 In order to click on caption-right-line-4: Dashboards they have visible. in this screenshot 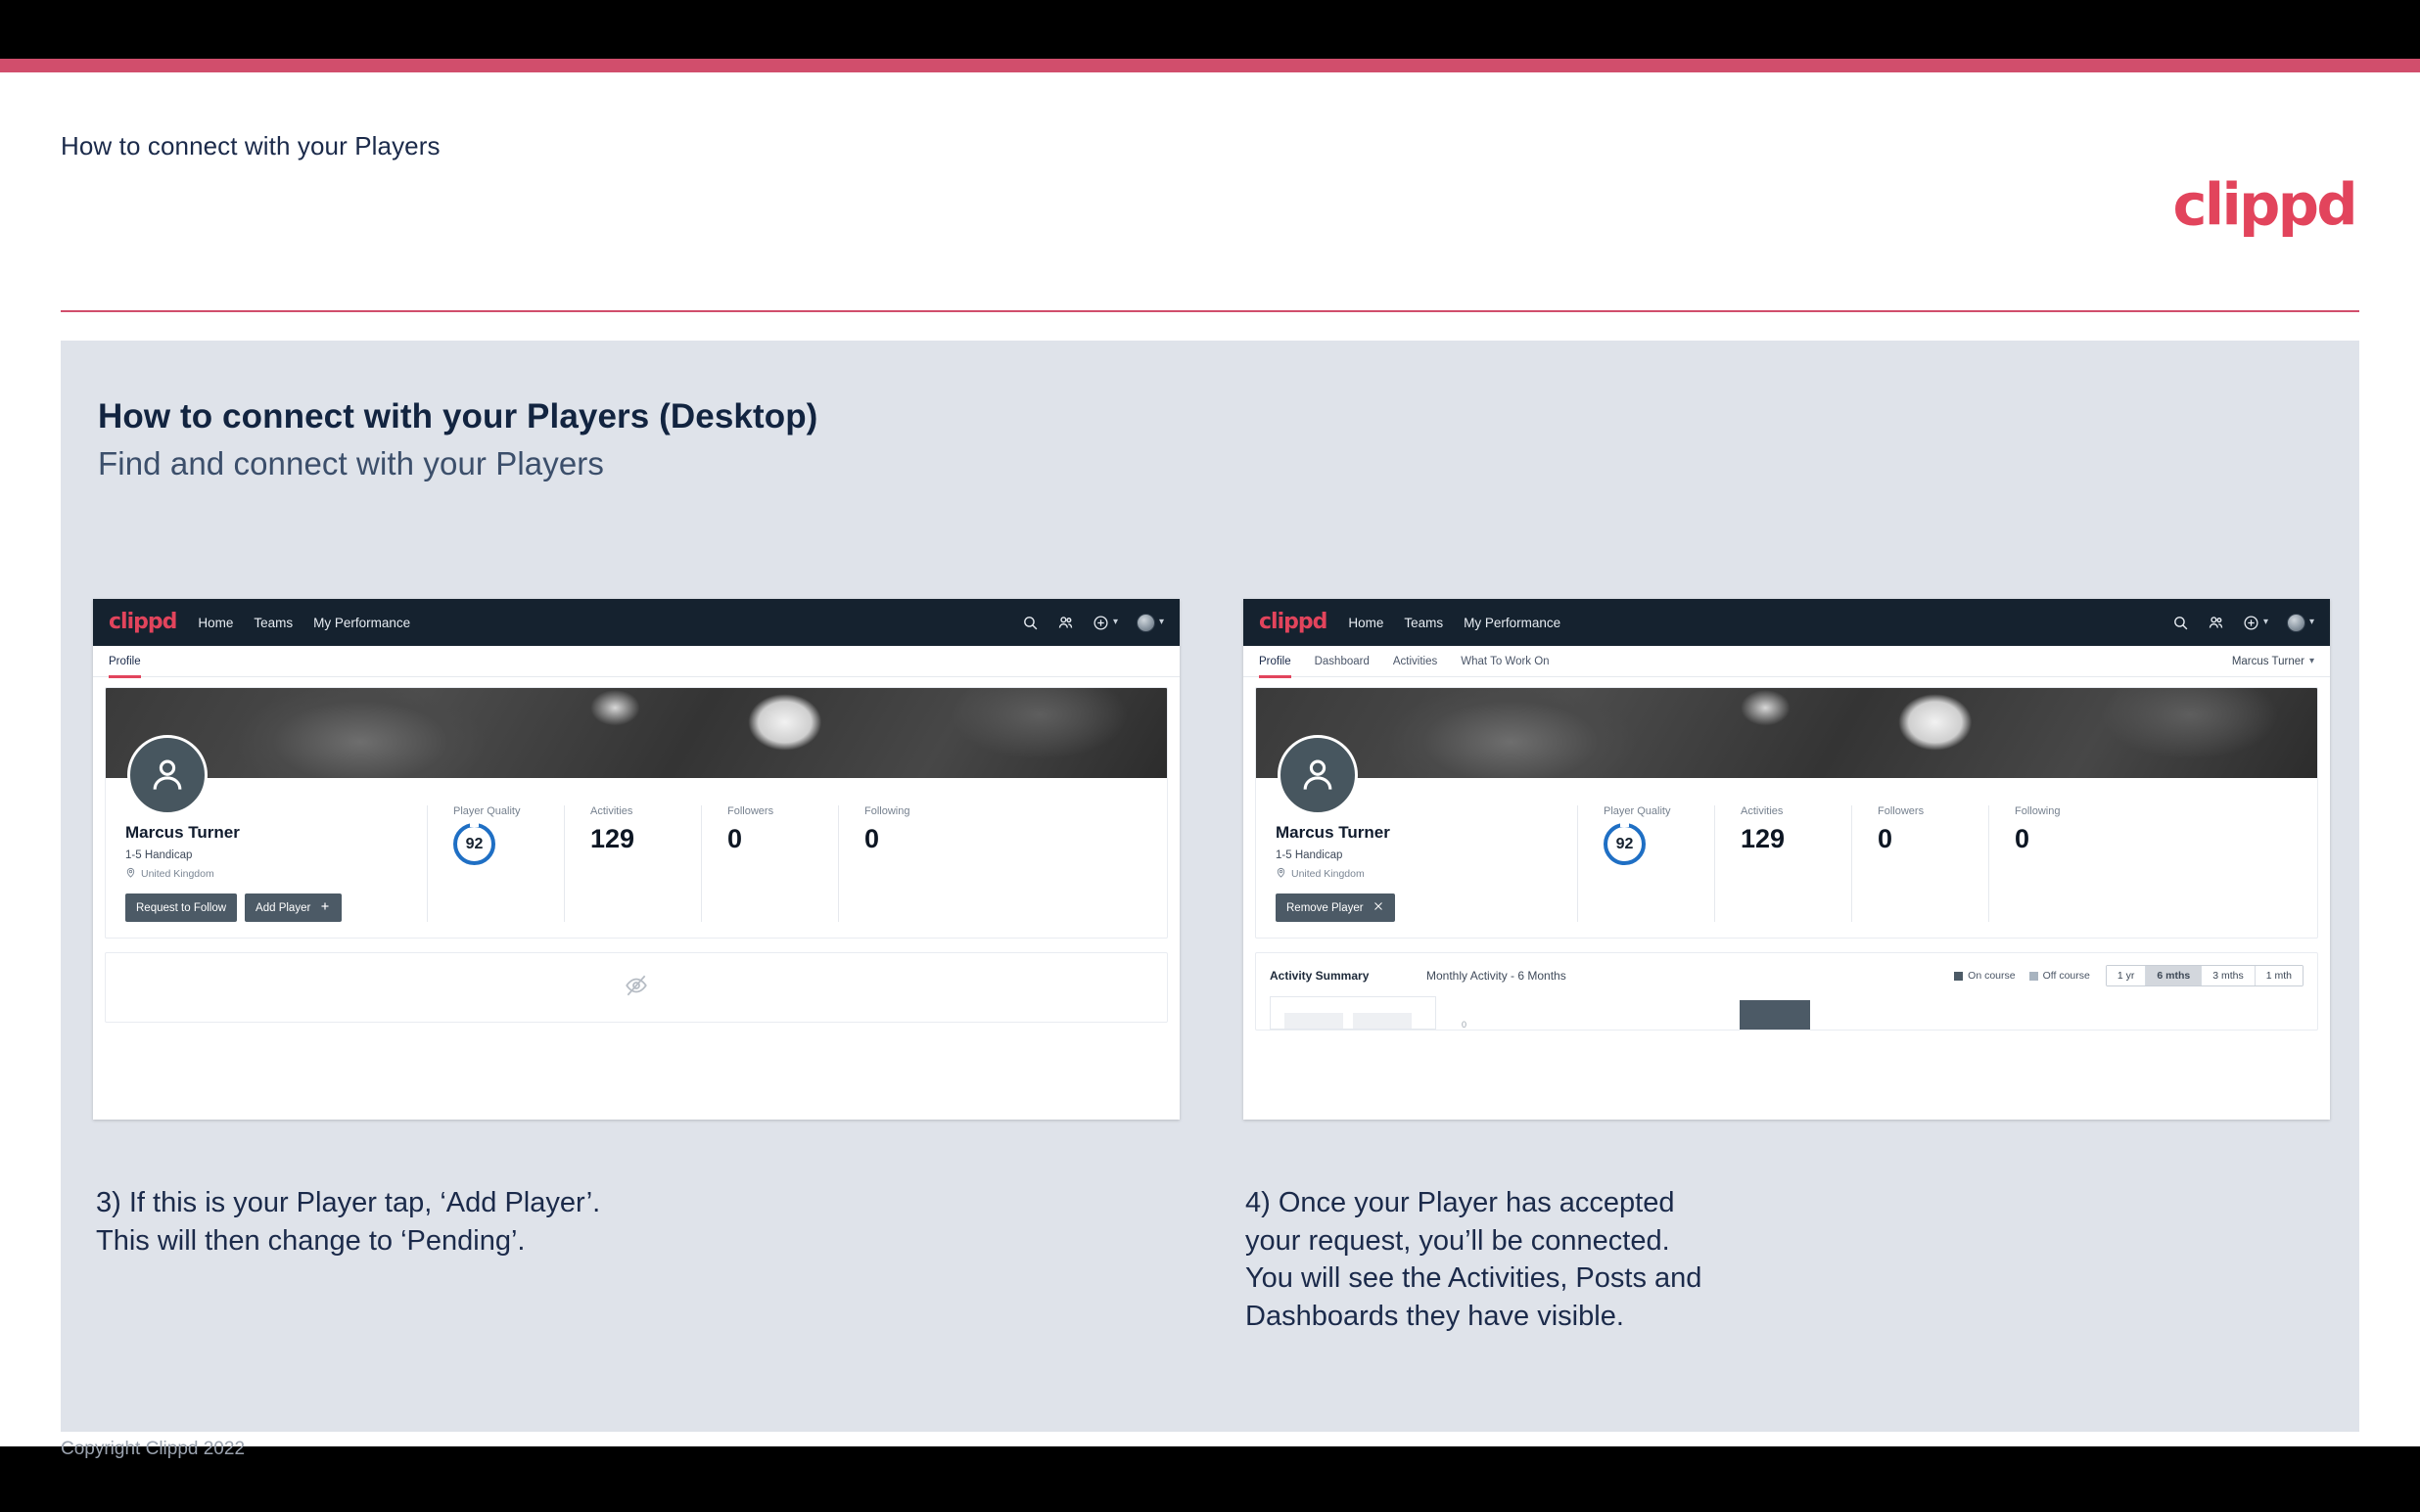, I will do `click(1434, 1316)`.